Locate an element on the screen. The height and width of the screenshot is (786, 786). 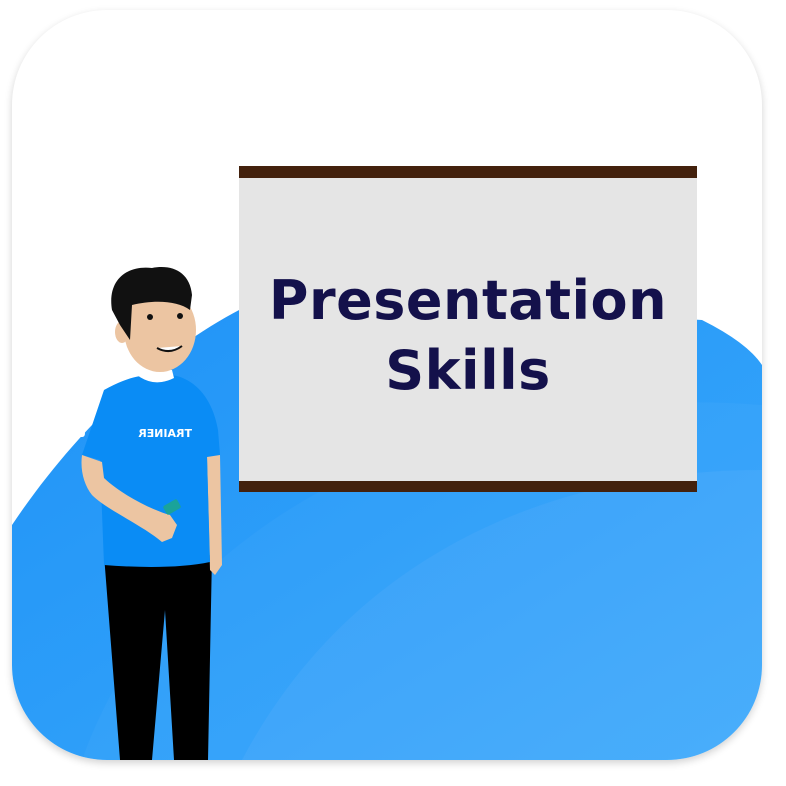
title-line-2: Skills is located at coordinates (468, 370).